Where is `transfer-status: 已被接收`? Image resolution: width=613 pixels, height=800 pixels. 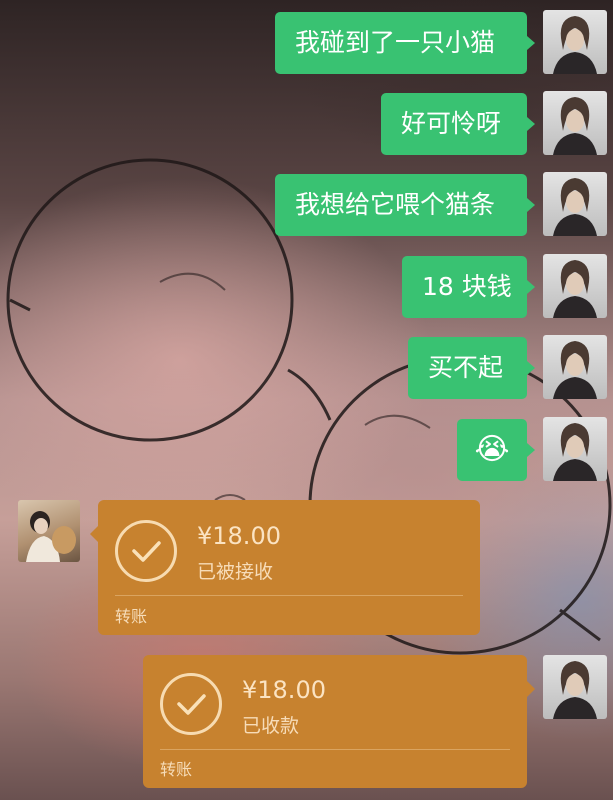
transfer-status: 已被接收 is located at coordinates (235, 572).